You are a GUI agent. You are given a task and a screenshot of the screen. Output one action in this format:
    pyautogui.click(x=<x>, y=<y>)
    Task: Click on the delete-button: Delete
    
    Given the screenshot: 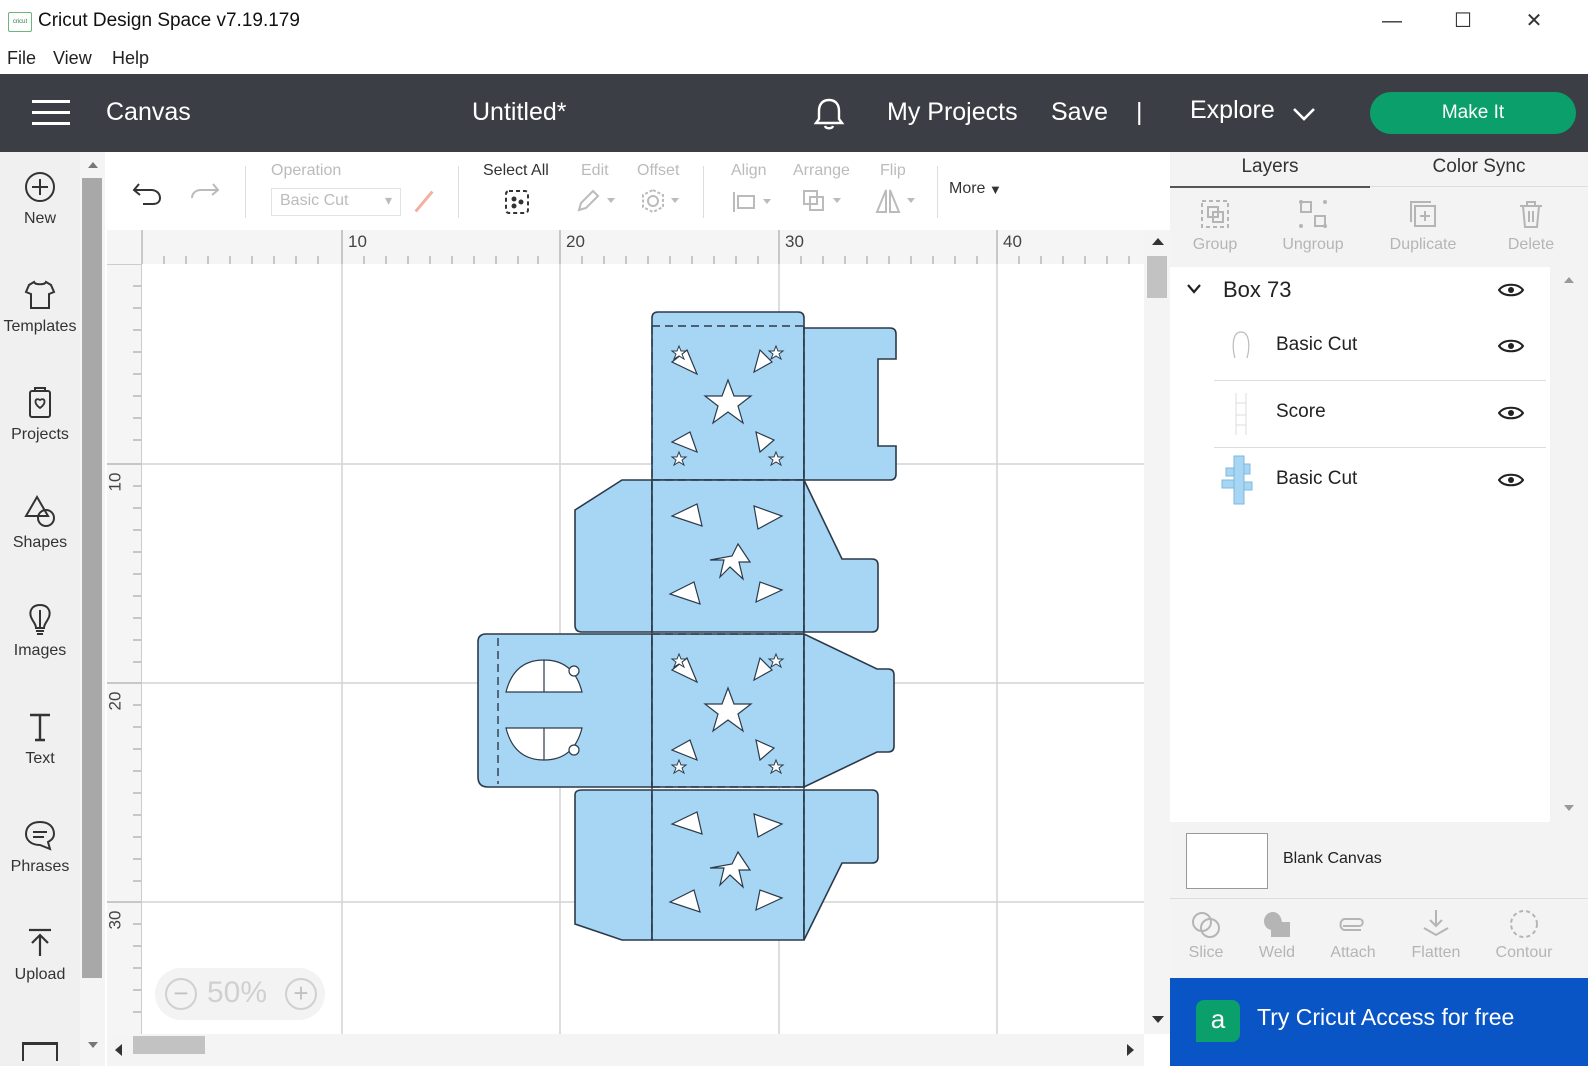 What is the action you would take?
    pyautogui.click(x=1531, y=226)
    